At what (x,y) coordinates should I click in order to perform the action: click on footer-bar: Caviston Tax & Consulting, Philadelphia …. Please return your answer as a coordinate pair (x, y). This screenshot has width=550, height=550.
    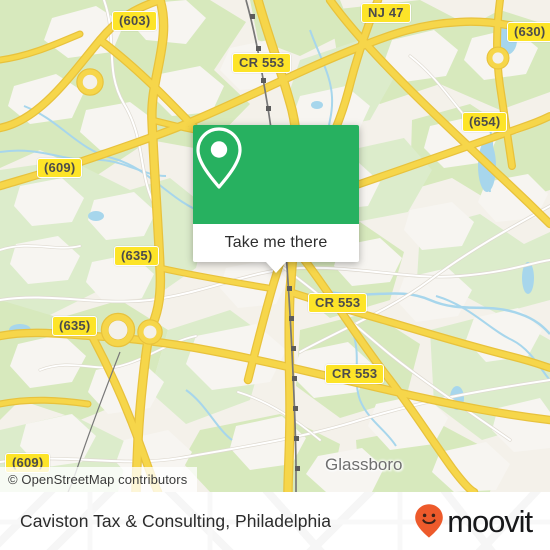
    Looking at the image, I should click on (275, 521).